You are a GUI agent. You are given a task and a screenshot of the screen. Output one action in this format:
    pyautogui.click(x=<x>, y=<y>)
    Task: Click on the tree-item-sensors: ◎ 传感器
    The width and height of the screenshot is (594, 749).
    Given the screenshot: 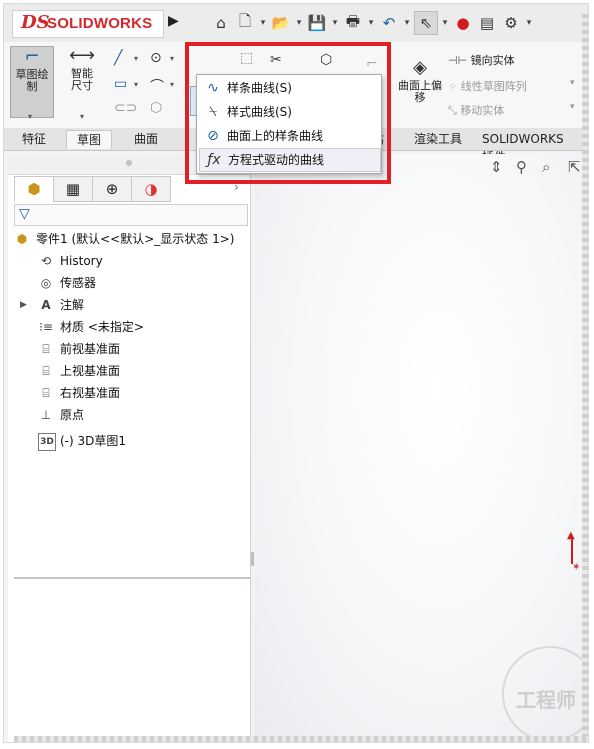 What is the action you would take?
    pyautogui.click(x=132, y=283)
    